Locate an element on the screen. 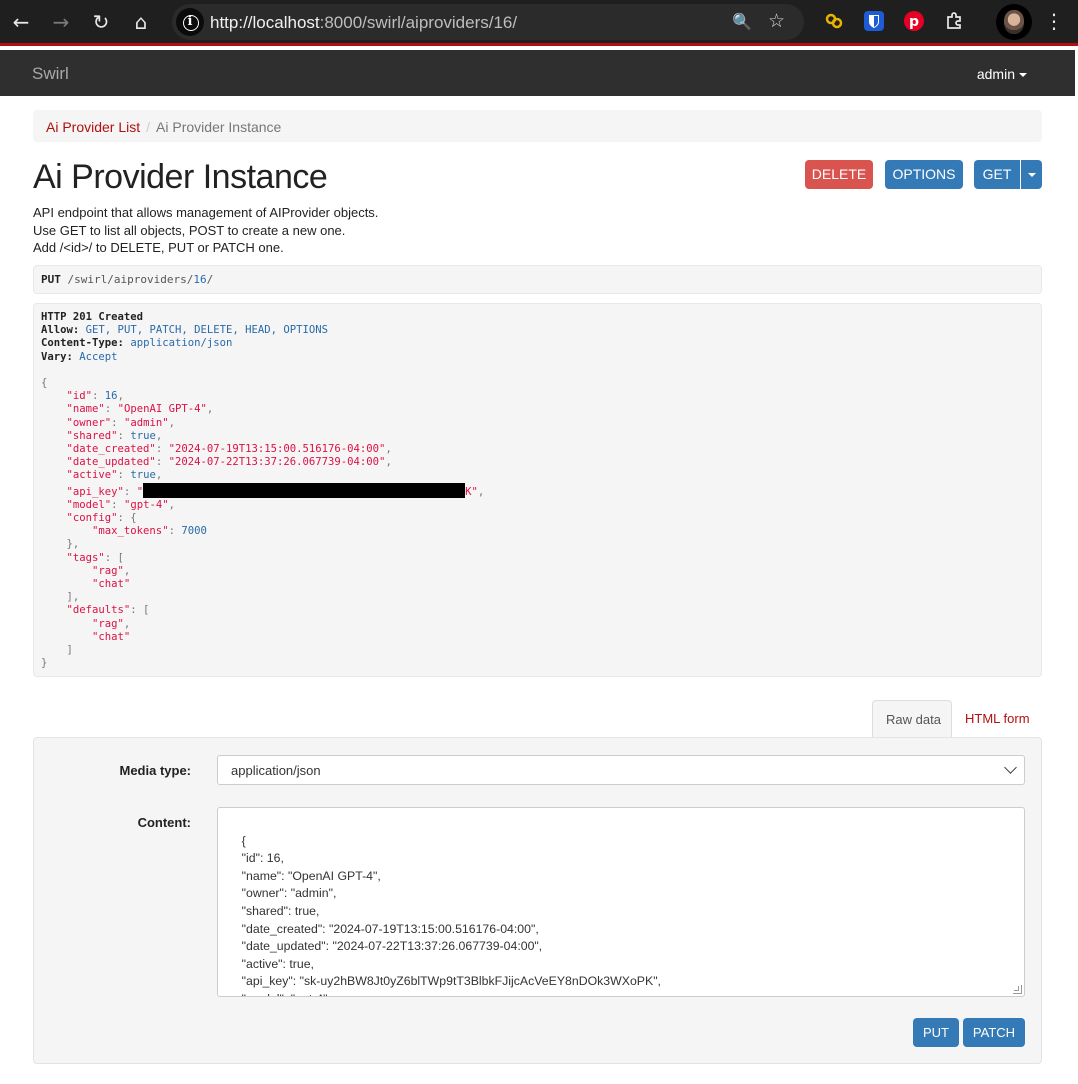 The image size is (1078, 1084). bitwarden-extension-icon is located at coordinates (874, 21).